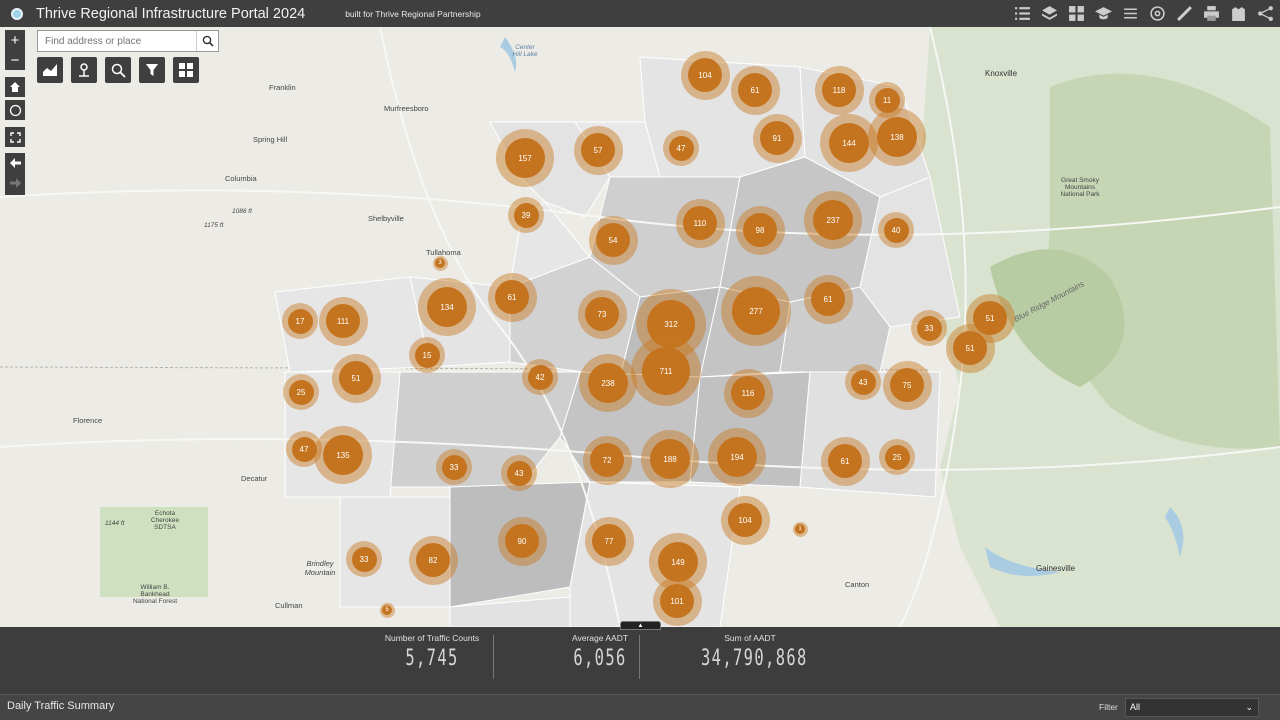  What do you see at coordinates (1211, 13) in the screenshot?
I see `print-icon` at bounding box center [1211, 13].